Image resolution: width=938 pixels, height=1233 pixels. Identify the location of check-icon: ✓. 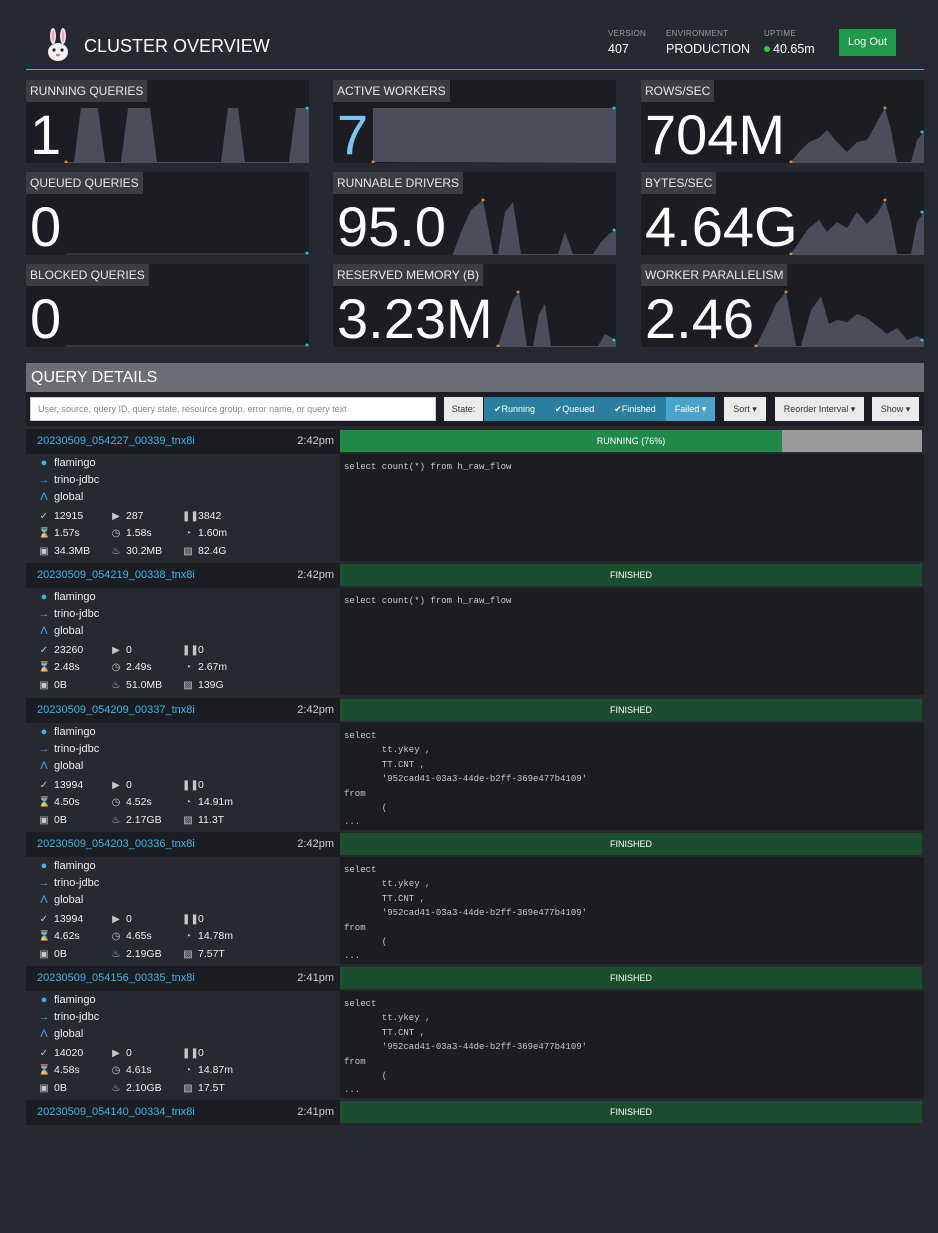
(44, 785).